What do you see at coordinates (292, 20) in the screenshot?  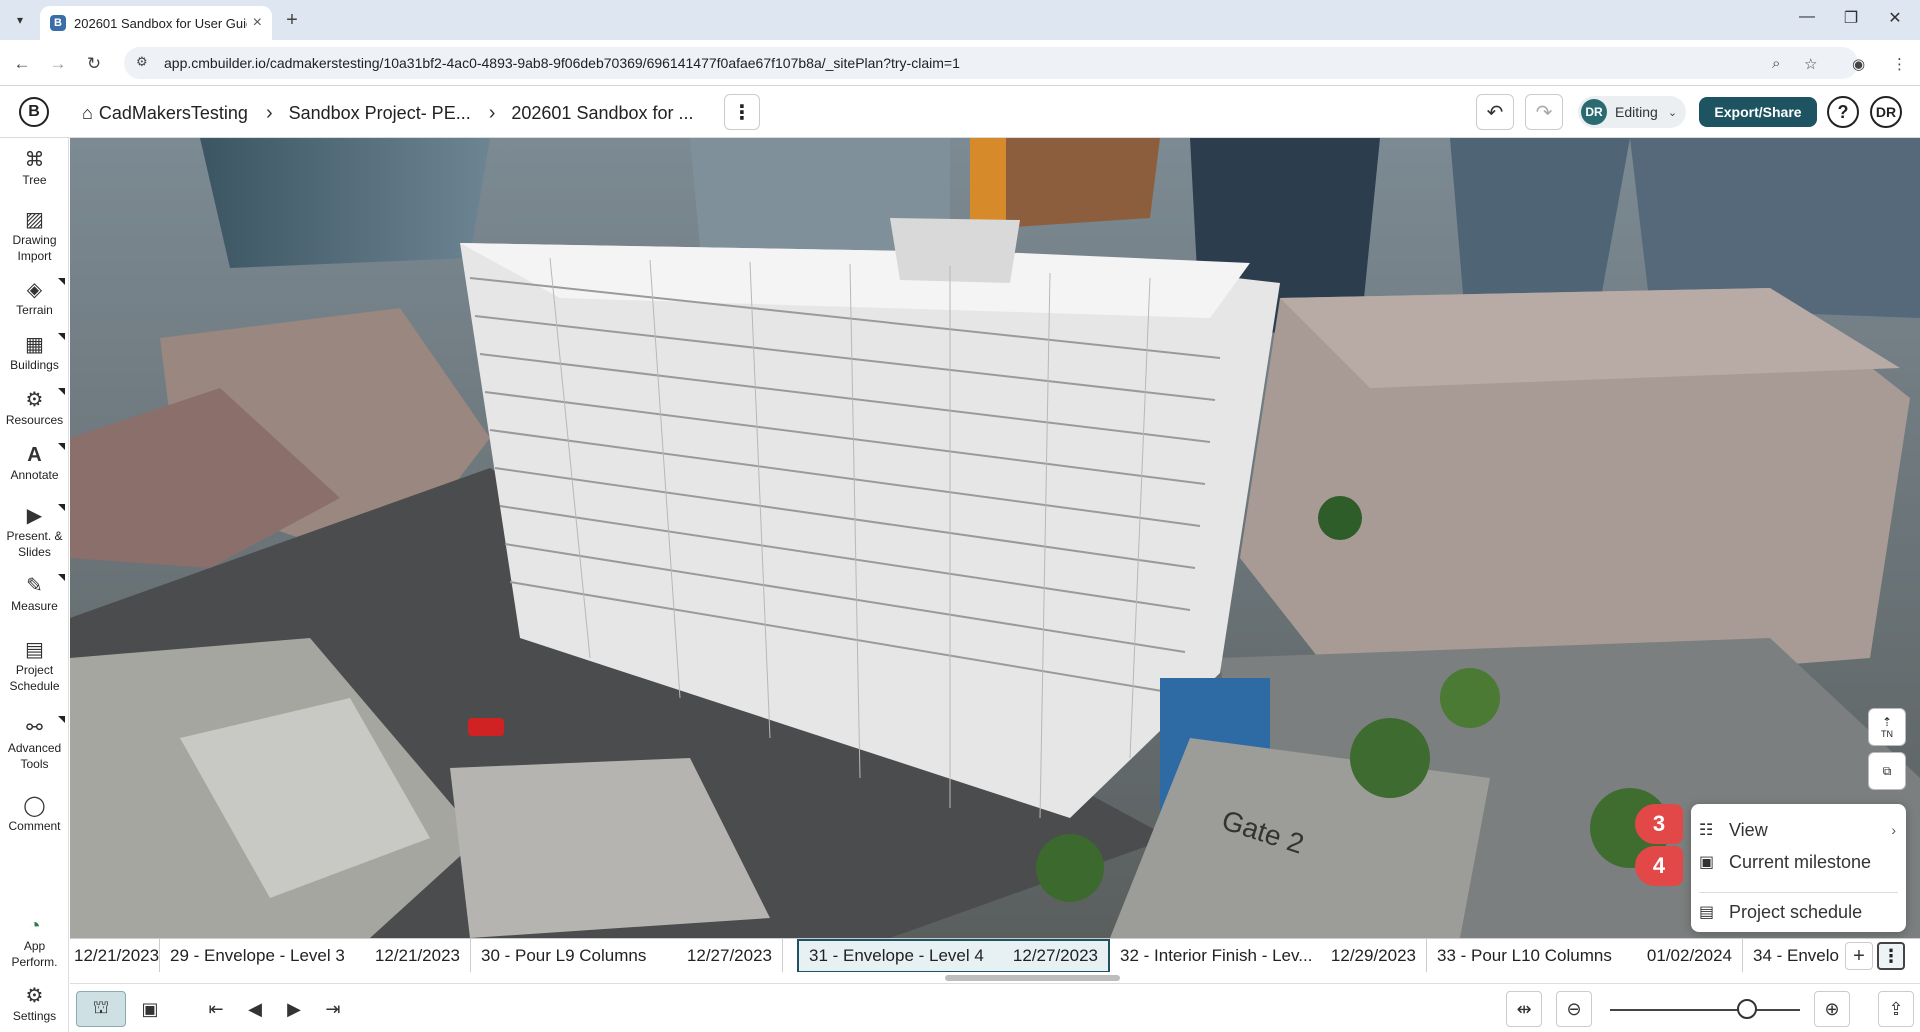 I see `new-tab-button: +` at bounding box center [292, 20].